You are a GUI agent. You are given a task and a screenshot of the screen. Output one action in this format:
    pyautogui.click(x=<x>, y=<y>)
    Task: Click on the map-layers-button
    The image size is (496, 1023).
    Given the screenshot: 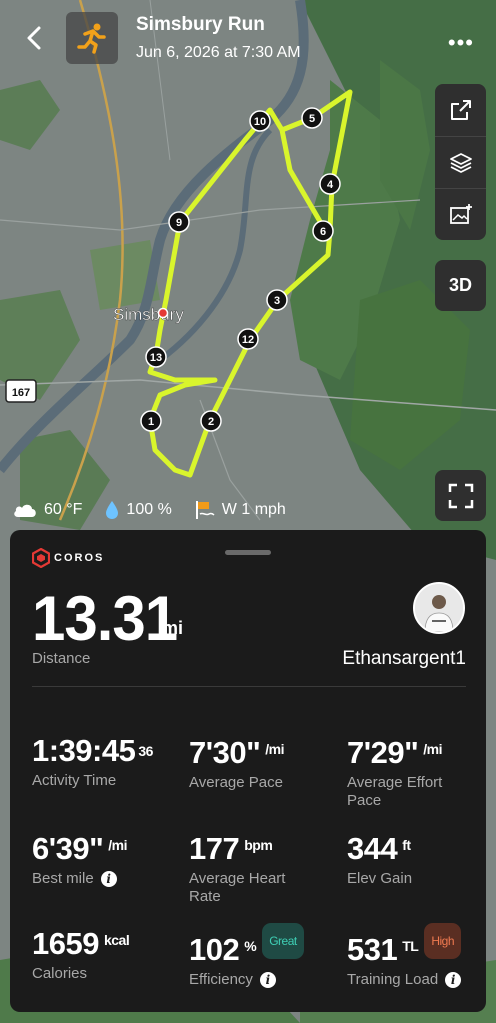 What is the action you would take?
    pyautogui.click(x=460, y=162)
    